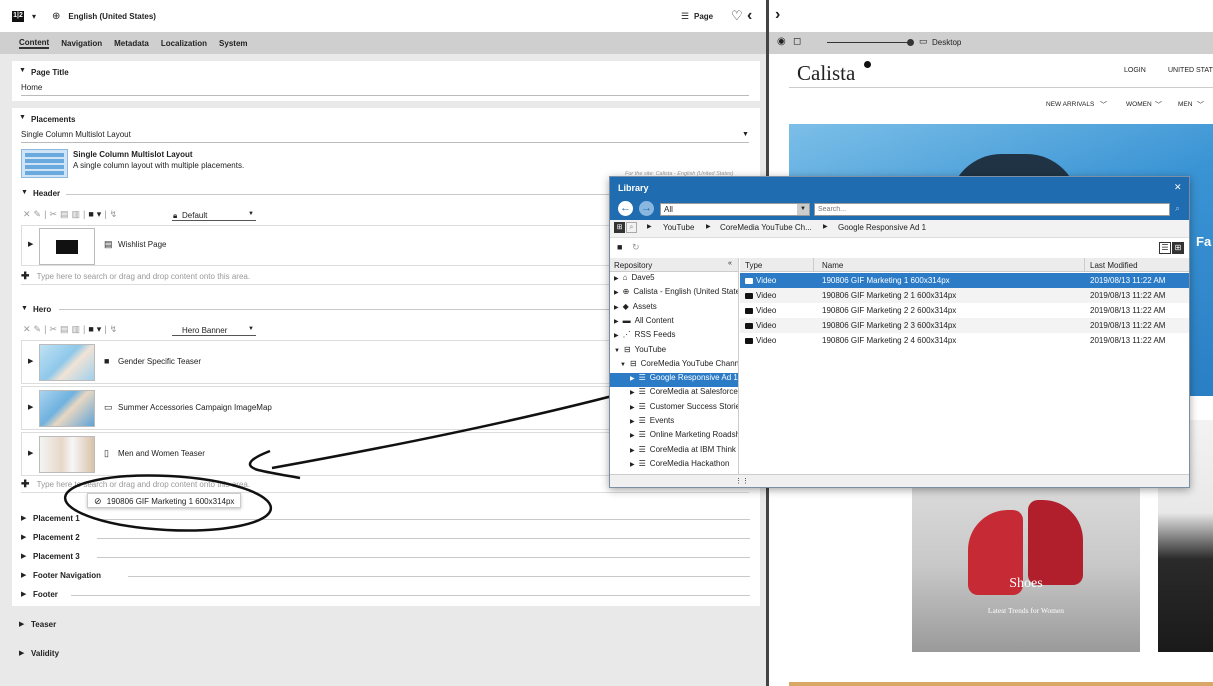  I want to click on tree-item: ▶ ☰ Customer Success Stories, so click(674, 409).